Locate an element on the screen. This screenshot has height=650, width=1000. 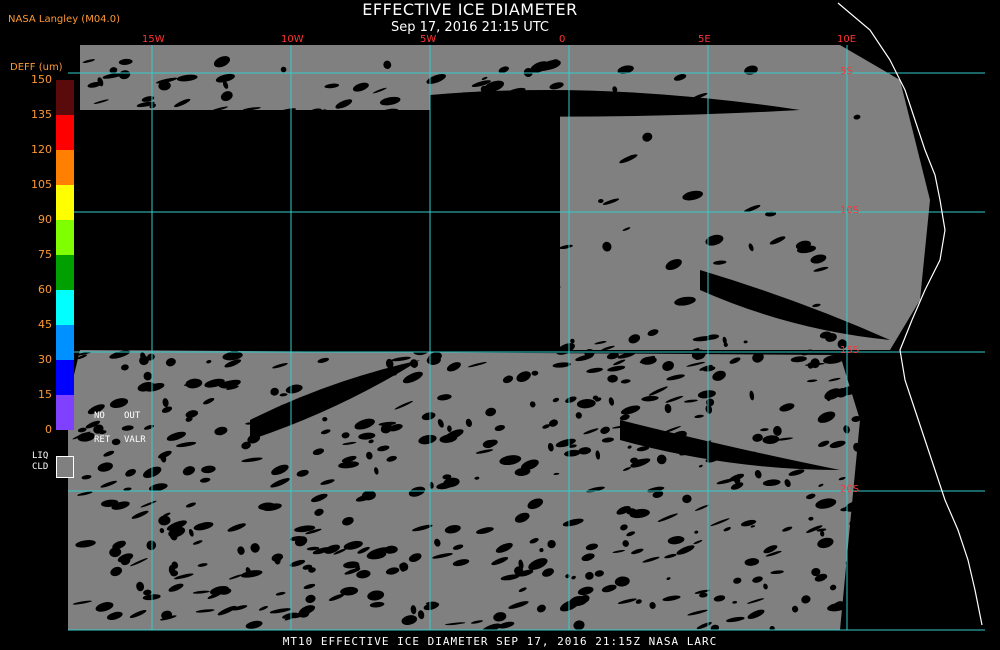
legend-tick: 0 is located at coordinates (48, 429).